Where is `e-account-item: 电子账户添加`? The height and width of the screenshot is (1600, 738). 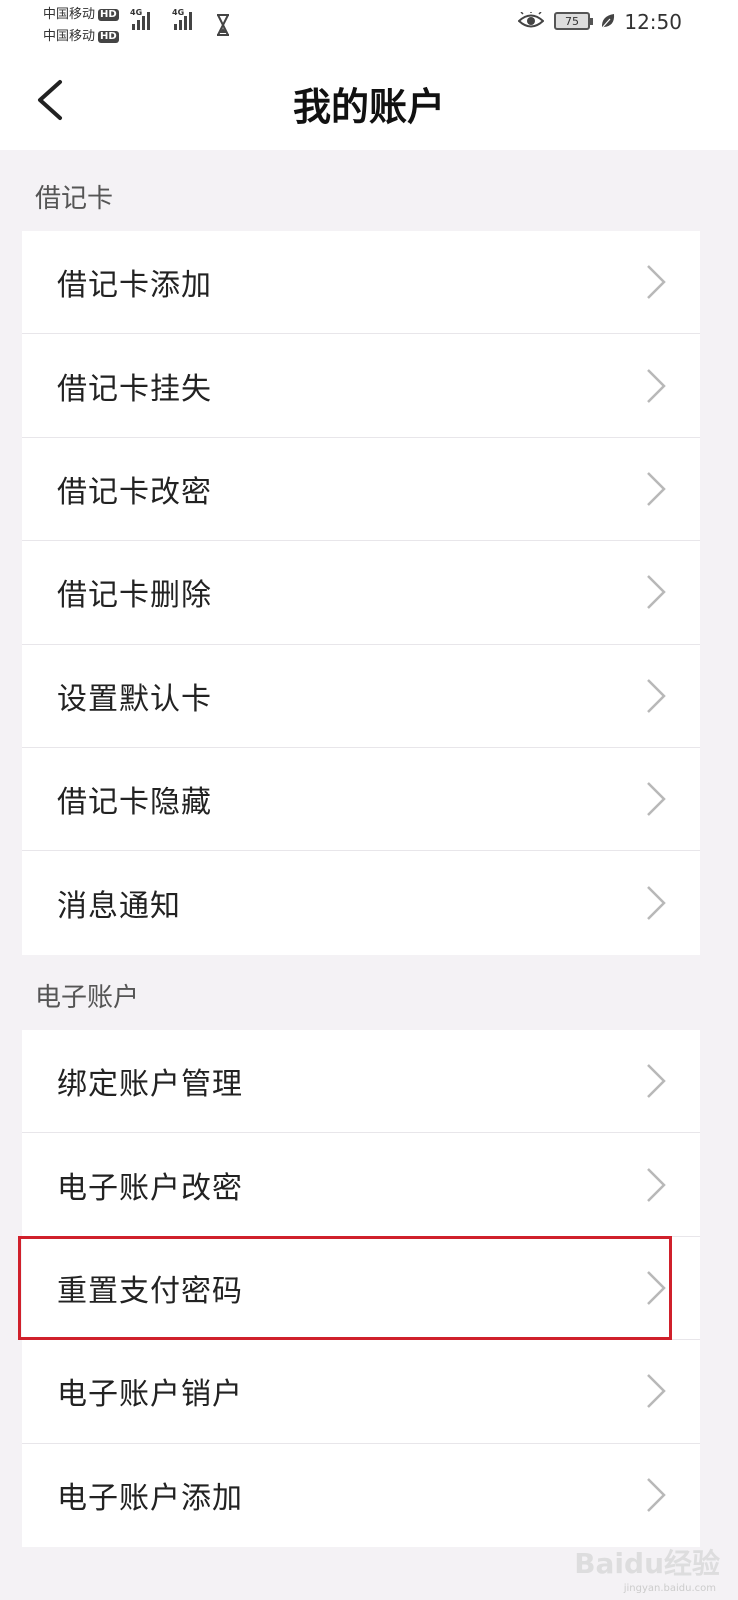
e-account-item: 电子账户添加 is located at coordinates (361, 1495).